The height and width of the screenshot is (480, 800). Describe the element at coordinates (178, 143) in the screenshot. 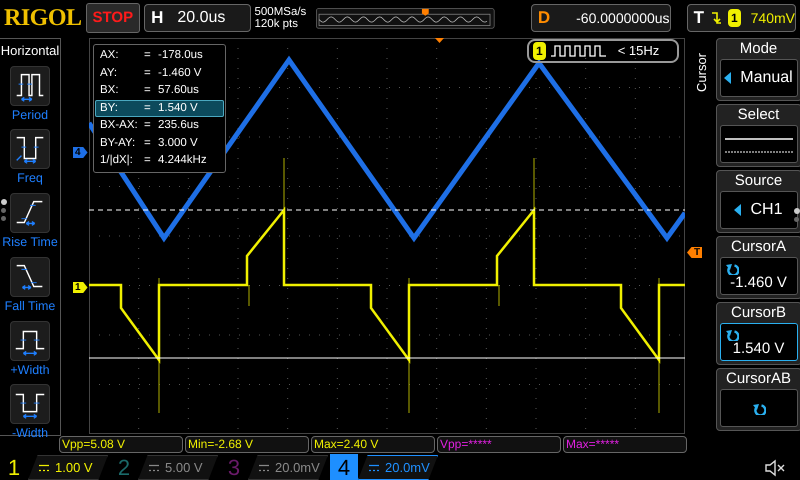

I see `readout-value: 3.000 V` at that location.